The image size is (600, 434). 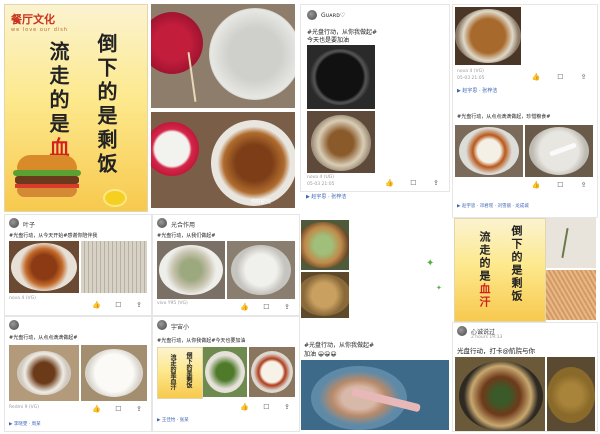 What do you see at coordinates (173, 420) in the screenshot?
I see `likes-list: ▶ 王佳怡 · 张某` at bounding box center [173, 420].